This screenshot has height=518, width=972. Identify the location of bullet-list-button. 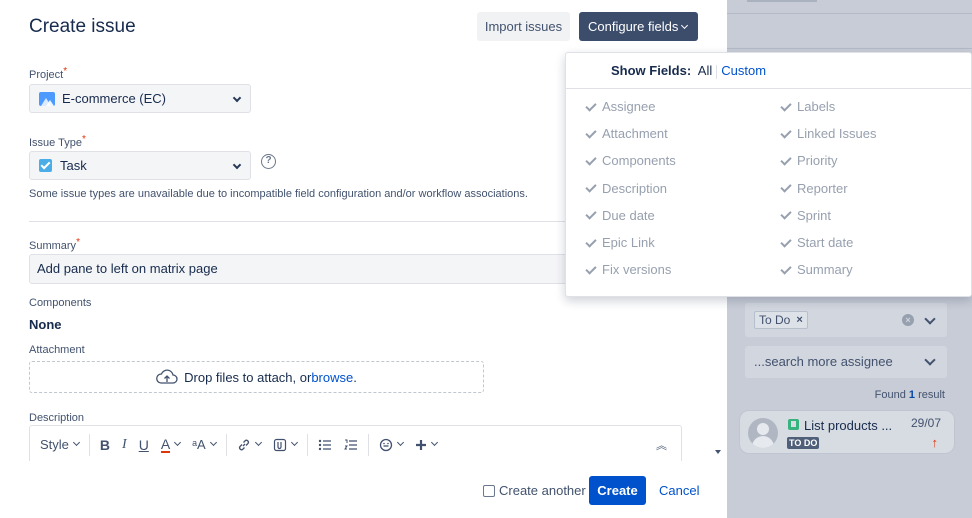
(325, 445).